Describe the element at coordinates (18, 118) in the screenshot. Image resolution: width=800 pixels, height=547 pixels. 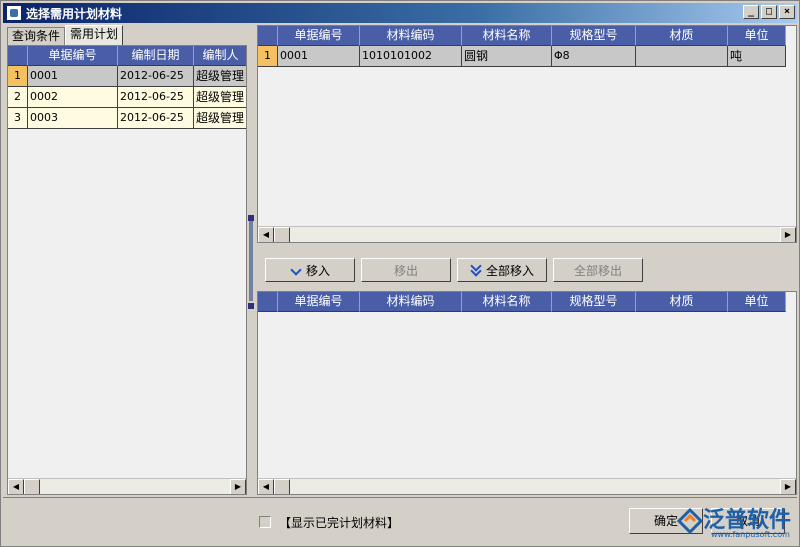
I see `row-number: 3` at that location.